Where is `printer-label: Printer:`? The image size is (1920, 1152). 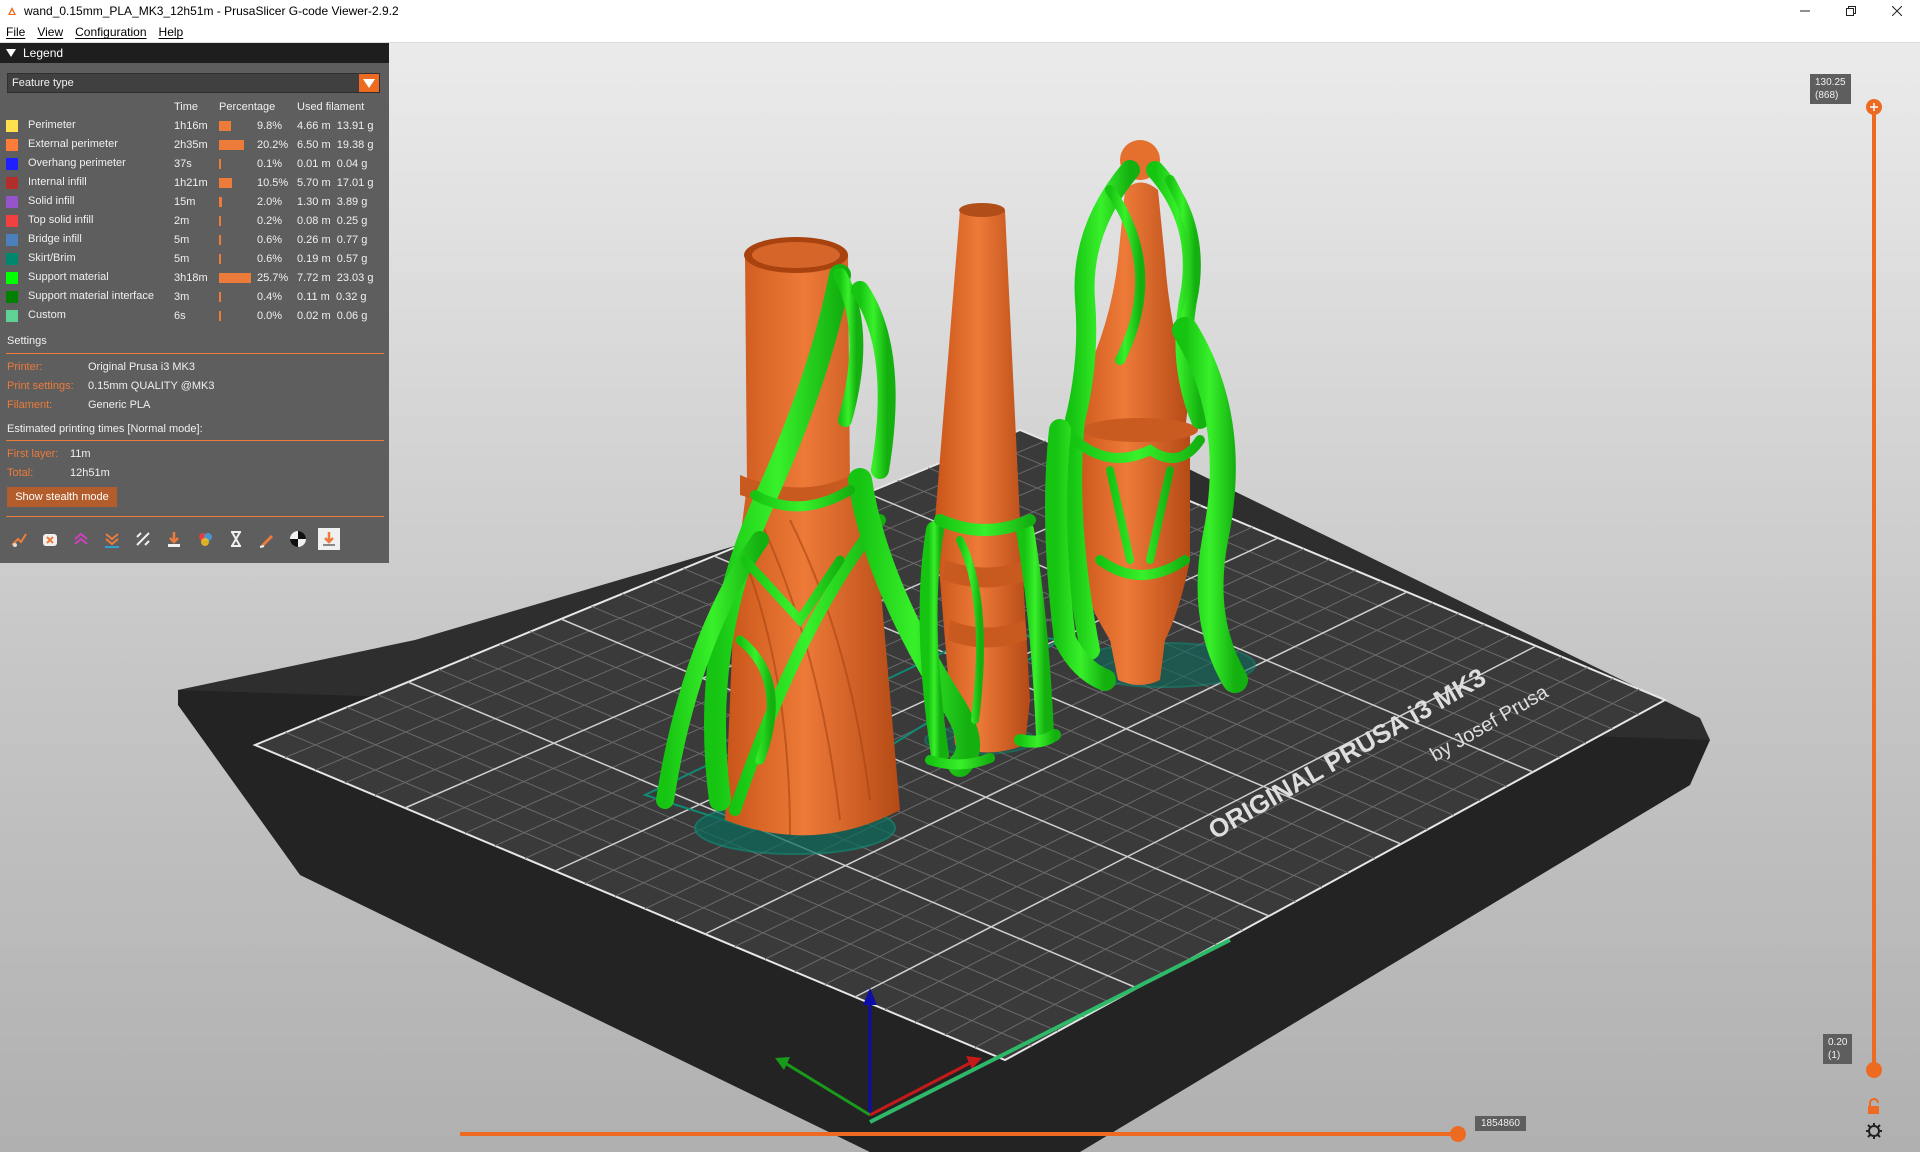 printer-label: Printer: is located at coordinates (25, 367).